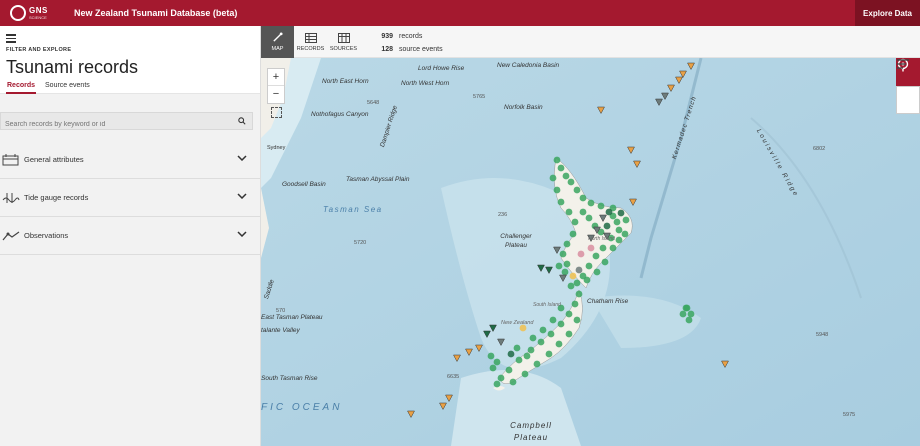 The image size is (920, 446). Describe the element at coordinates (276, 112) in the screenshot. I see `box-select-icon` at that location.